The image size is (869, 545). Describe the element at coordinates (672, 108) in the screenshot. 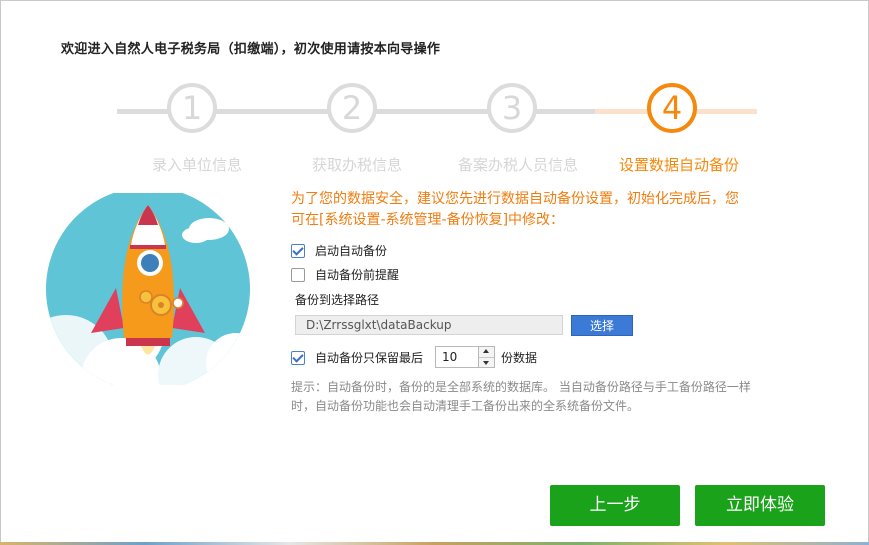

I see `step-4-circle: 4` at that location.